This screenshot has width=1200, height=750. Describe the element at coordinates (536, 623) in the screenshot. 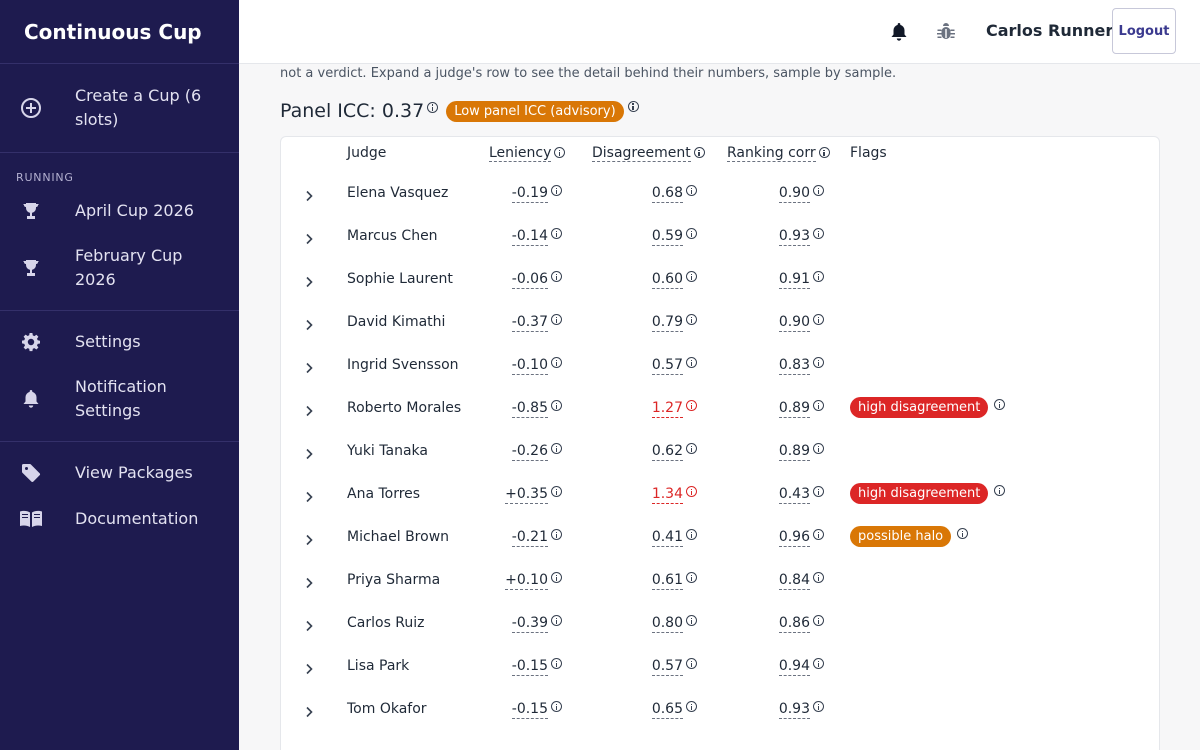

I see `leniency-value: -0.39` at that location.